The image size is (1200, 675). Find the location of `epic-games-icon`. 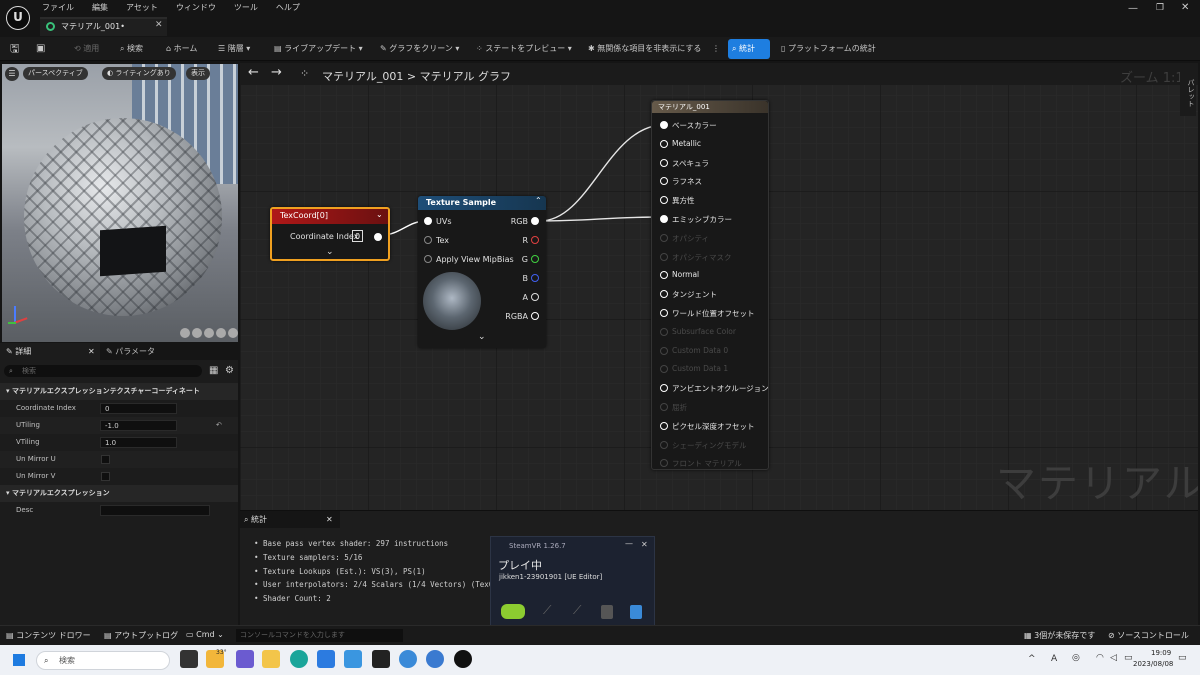

epic-games-icon is located at coordinates (381, 659).